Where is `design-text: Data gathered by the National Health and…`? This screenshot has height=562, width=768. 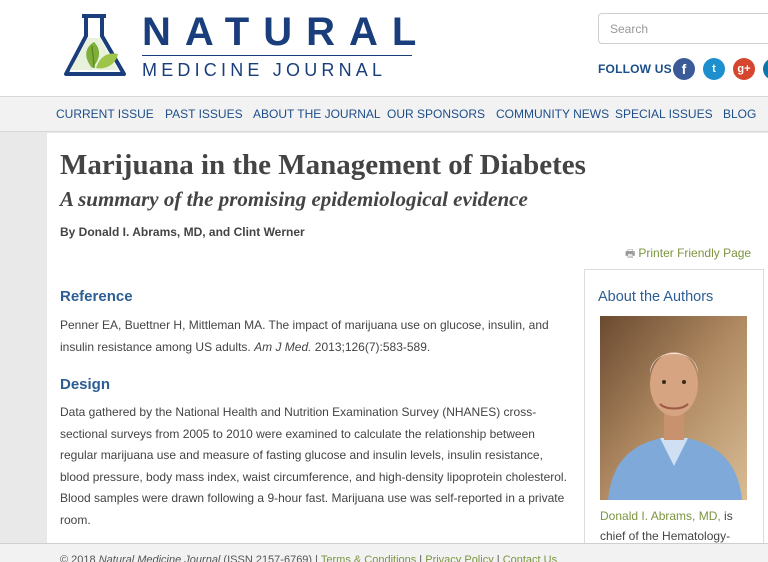 design-text: Data gathered by the National Health and… is located at coordinates (313, 466).